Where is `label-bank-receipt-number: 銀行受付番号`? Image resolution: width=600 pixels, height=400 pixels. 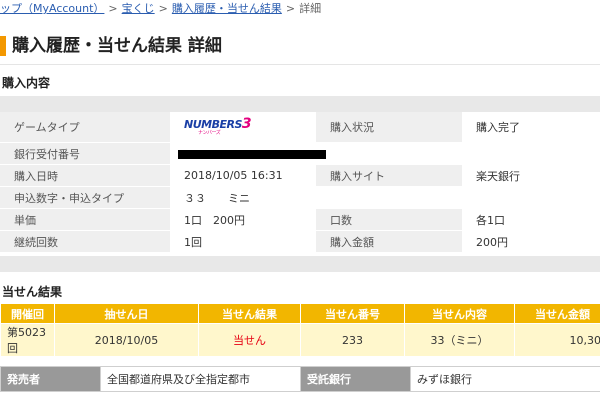 label-bank-receipt-number: 銀行受付番号 is located at coordinates (85, 153).